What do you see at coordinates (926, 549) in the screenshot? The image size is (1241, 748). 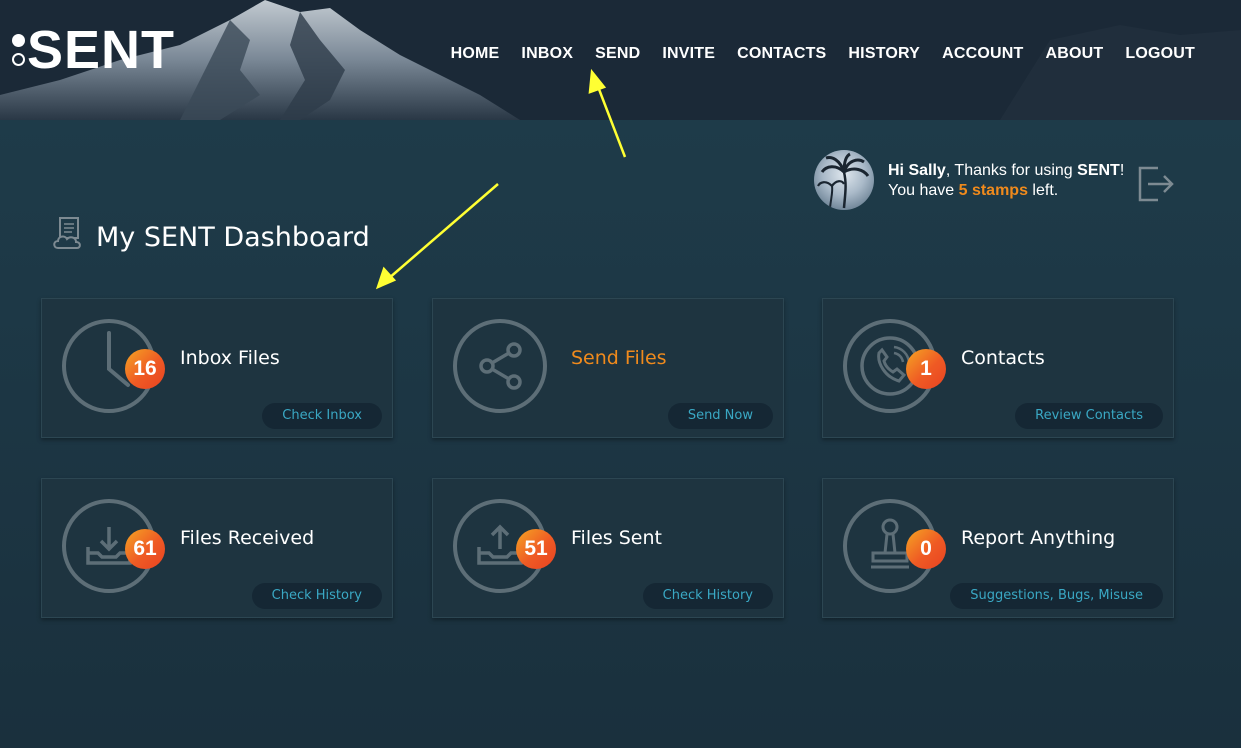 I see `report-count-badge: 0` at bounding box center [926, 549].